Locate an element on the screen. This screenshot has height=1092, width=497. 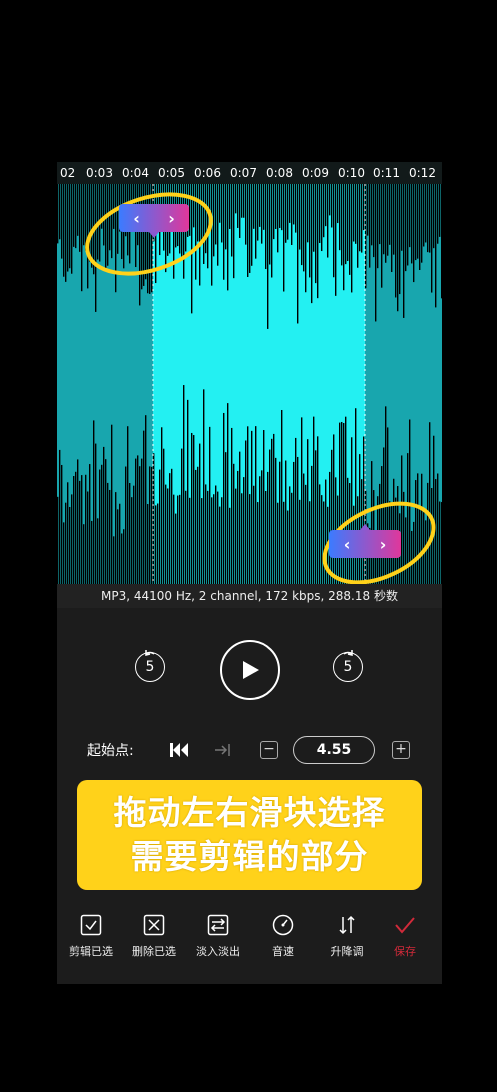
speed-button: 音速 is located at coordinates (283, 944).